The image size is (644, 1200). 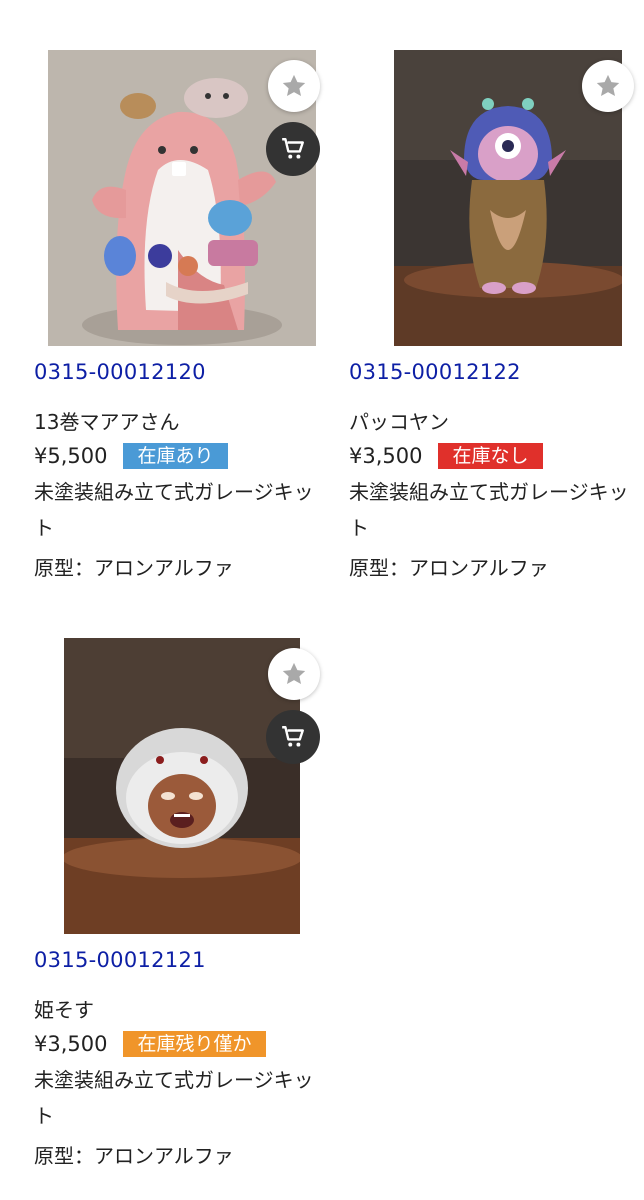 I want to click on product-name: 姫そす, so click(x=64, y=1008).